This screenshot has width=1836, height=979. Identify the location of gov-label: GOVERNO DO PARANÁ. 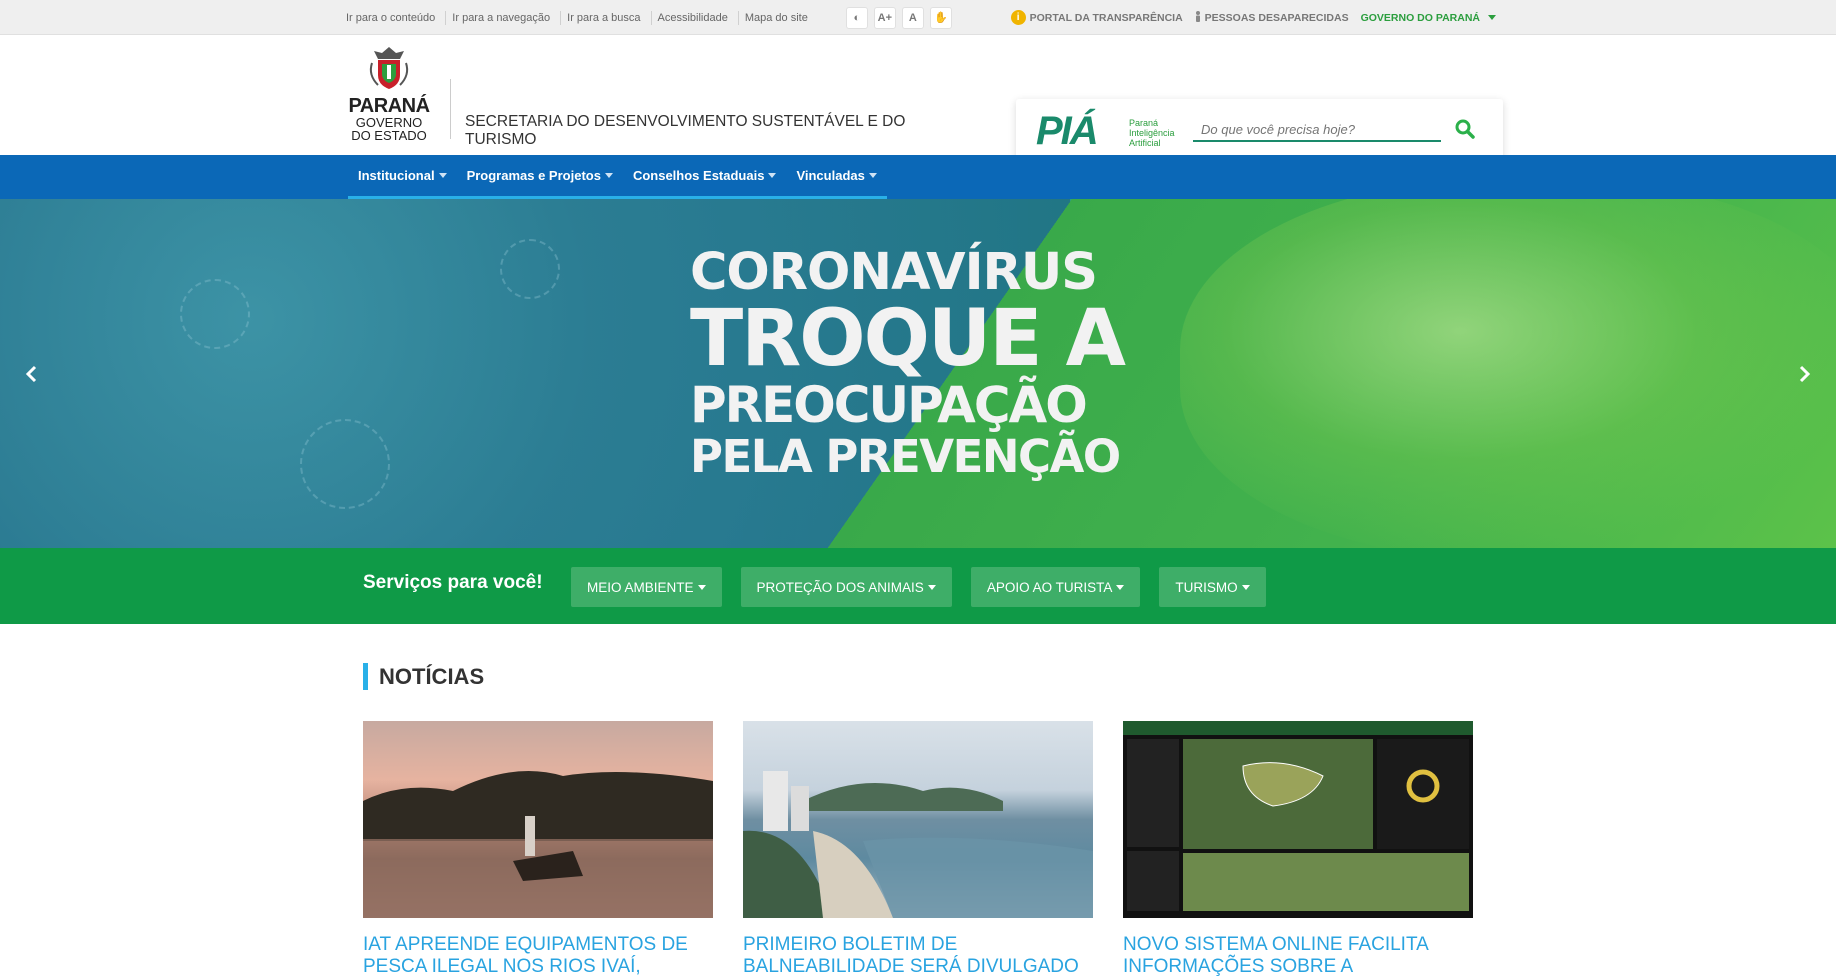
(1420, 17).